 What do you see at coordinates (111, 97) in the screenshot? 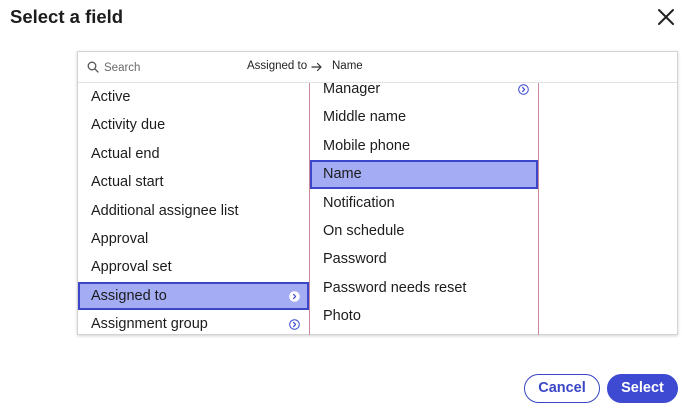
I see `field-item-label: Active` at bounding box center [111, 97].